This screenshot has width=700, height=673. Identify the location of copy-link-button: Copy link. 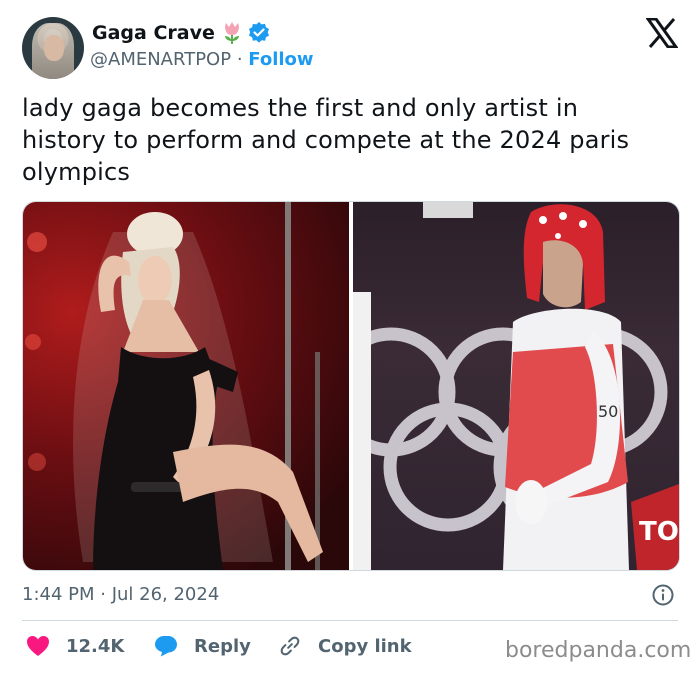
(345, 646).